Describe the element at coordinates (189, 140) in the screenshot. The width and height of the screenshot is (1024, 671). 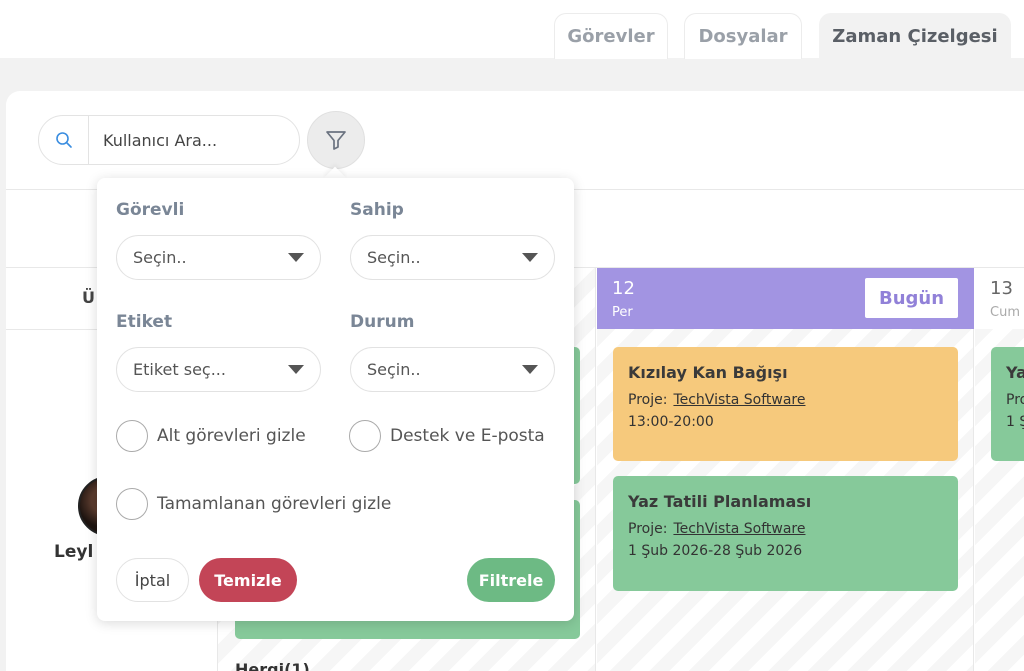
I see `search-input` at that location.